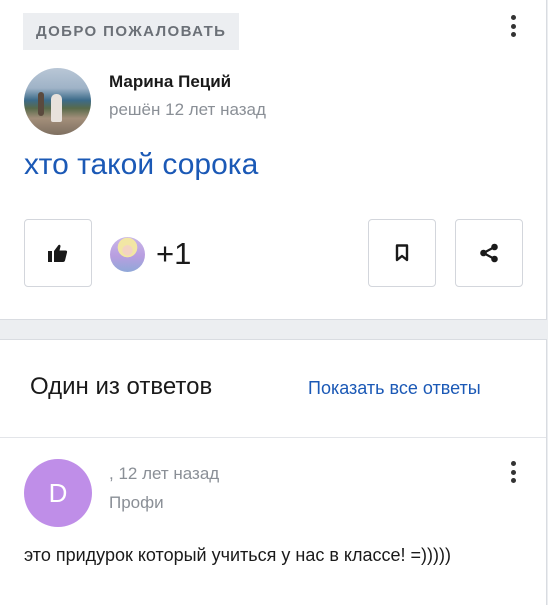 The width and height of the screenshot is (548, 605). What do you see at coordinates (174, 253) in the screenshot?
I see `likers-extra-count: +1` at bounding box center [174, 253].